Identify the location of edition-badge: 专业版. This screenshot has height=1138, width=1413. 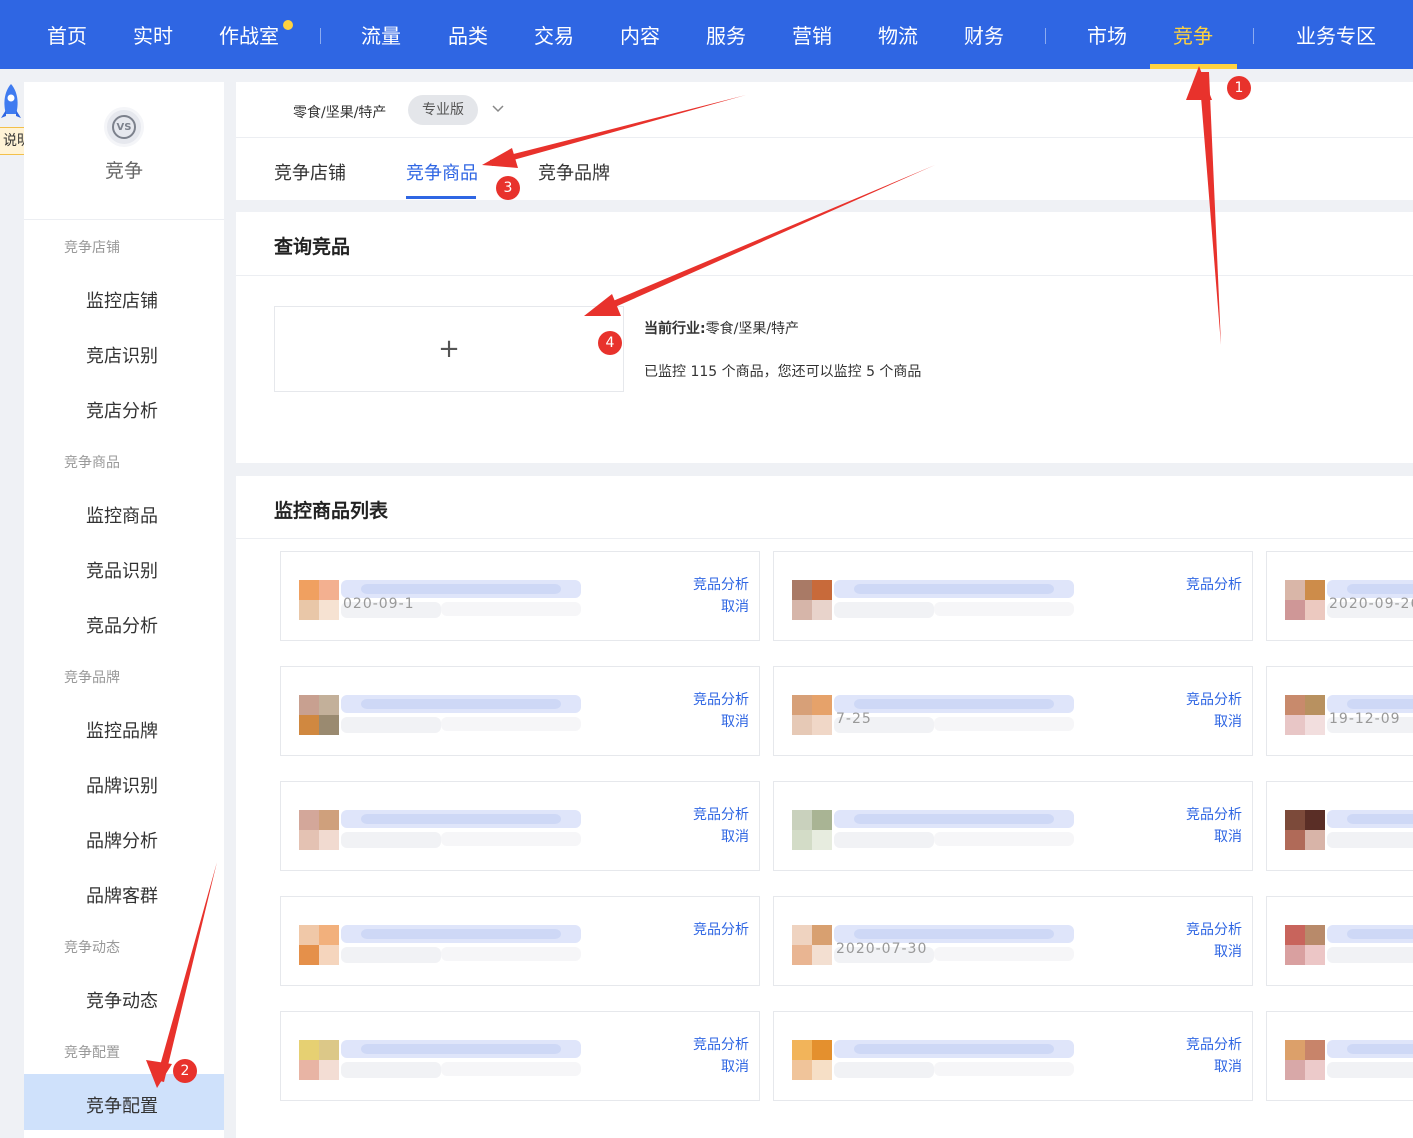
(443, 110).